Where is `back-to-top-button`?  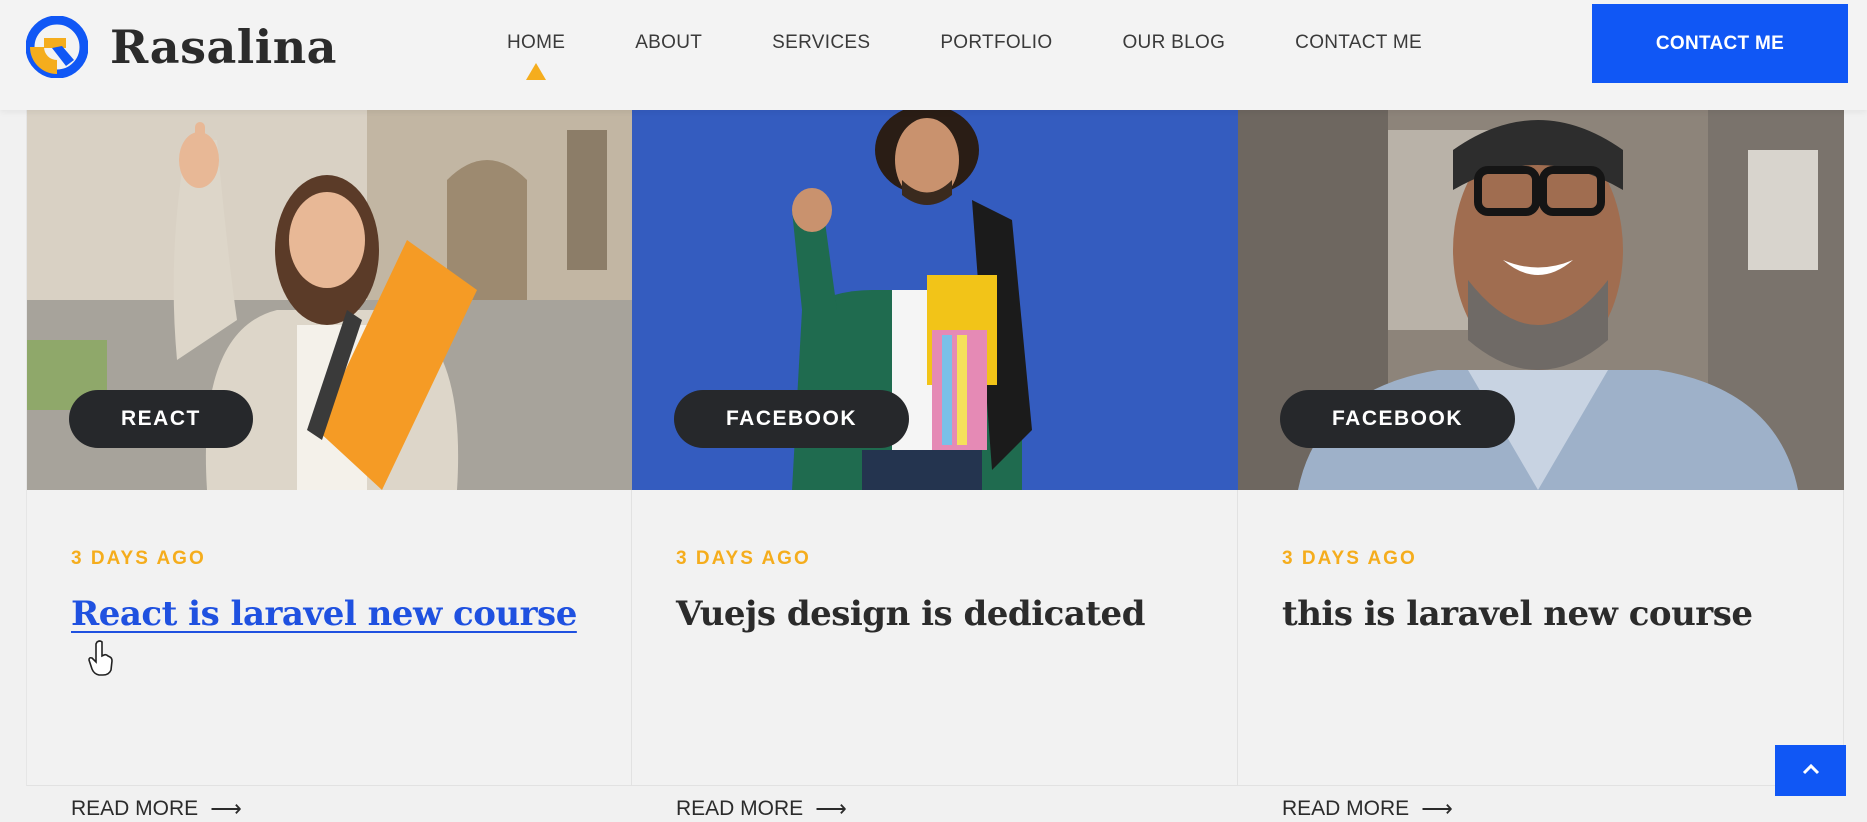 back-to-top-button is located at coordinates (1810, 770).